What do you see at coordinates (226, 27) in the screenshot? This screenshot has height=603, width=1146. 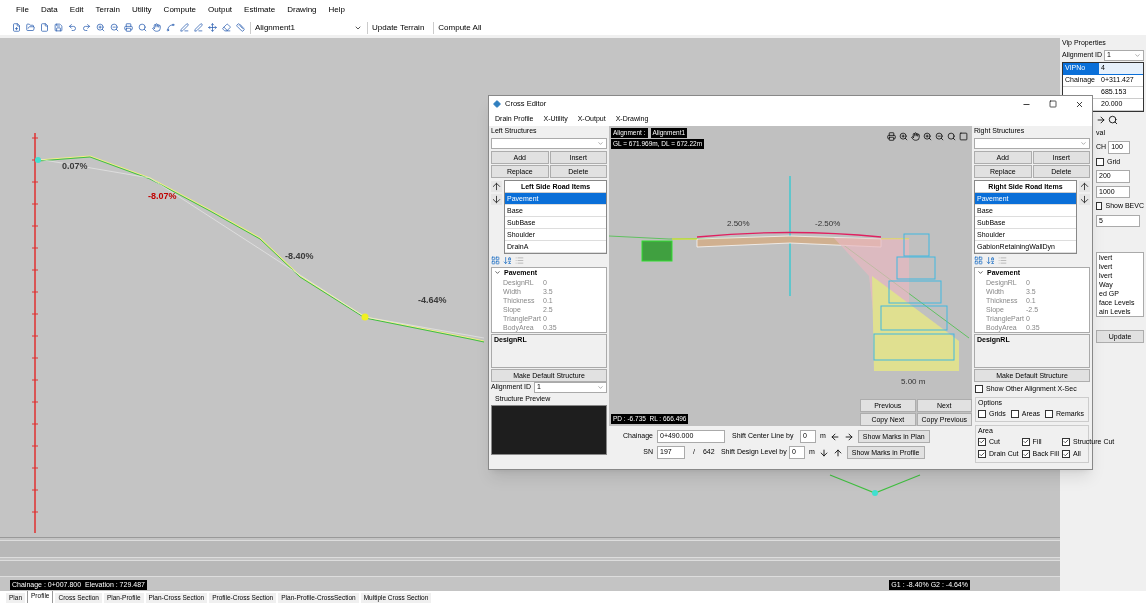 I see `eraser-icon` at bounding box center [226, 27].